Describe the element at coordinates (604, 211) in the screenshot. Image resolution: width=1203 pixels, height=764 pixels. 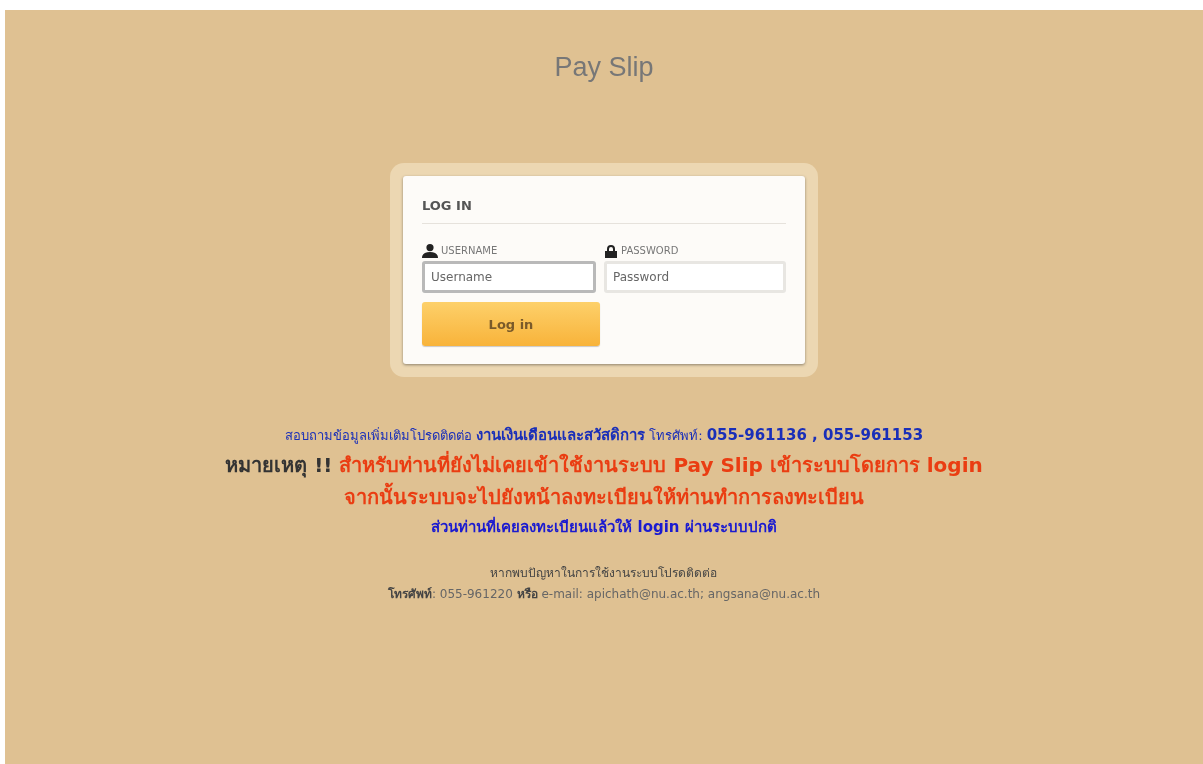
I see `login-heading: LOG IN` at that location.